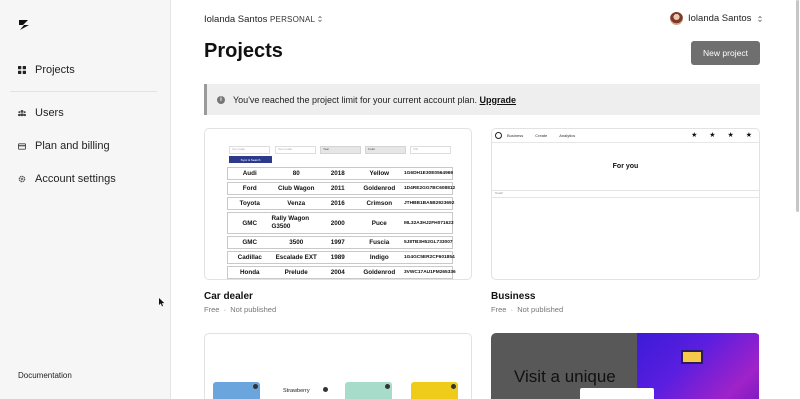 The height and width of the screenshot is (399, 800). I want to click on sidebar-item-account-settings: Account settings, so click(67, 179).